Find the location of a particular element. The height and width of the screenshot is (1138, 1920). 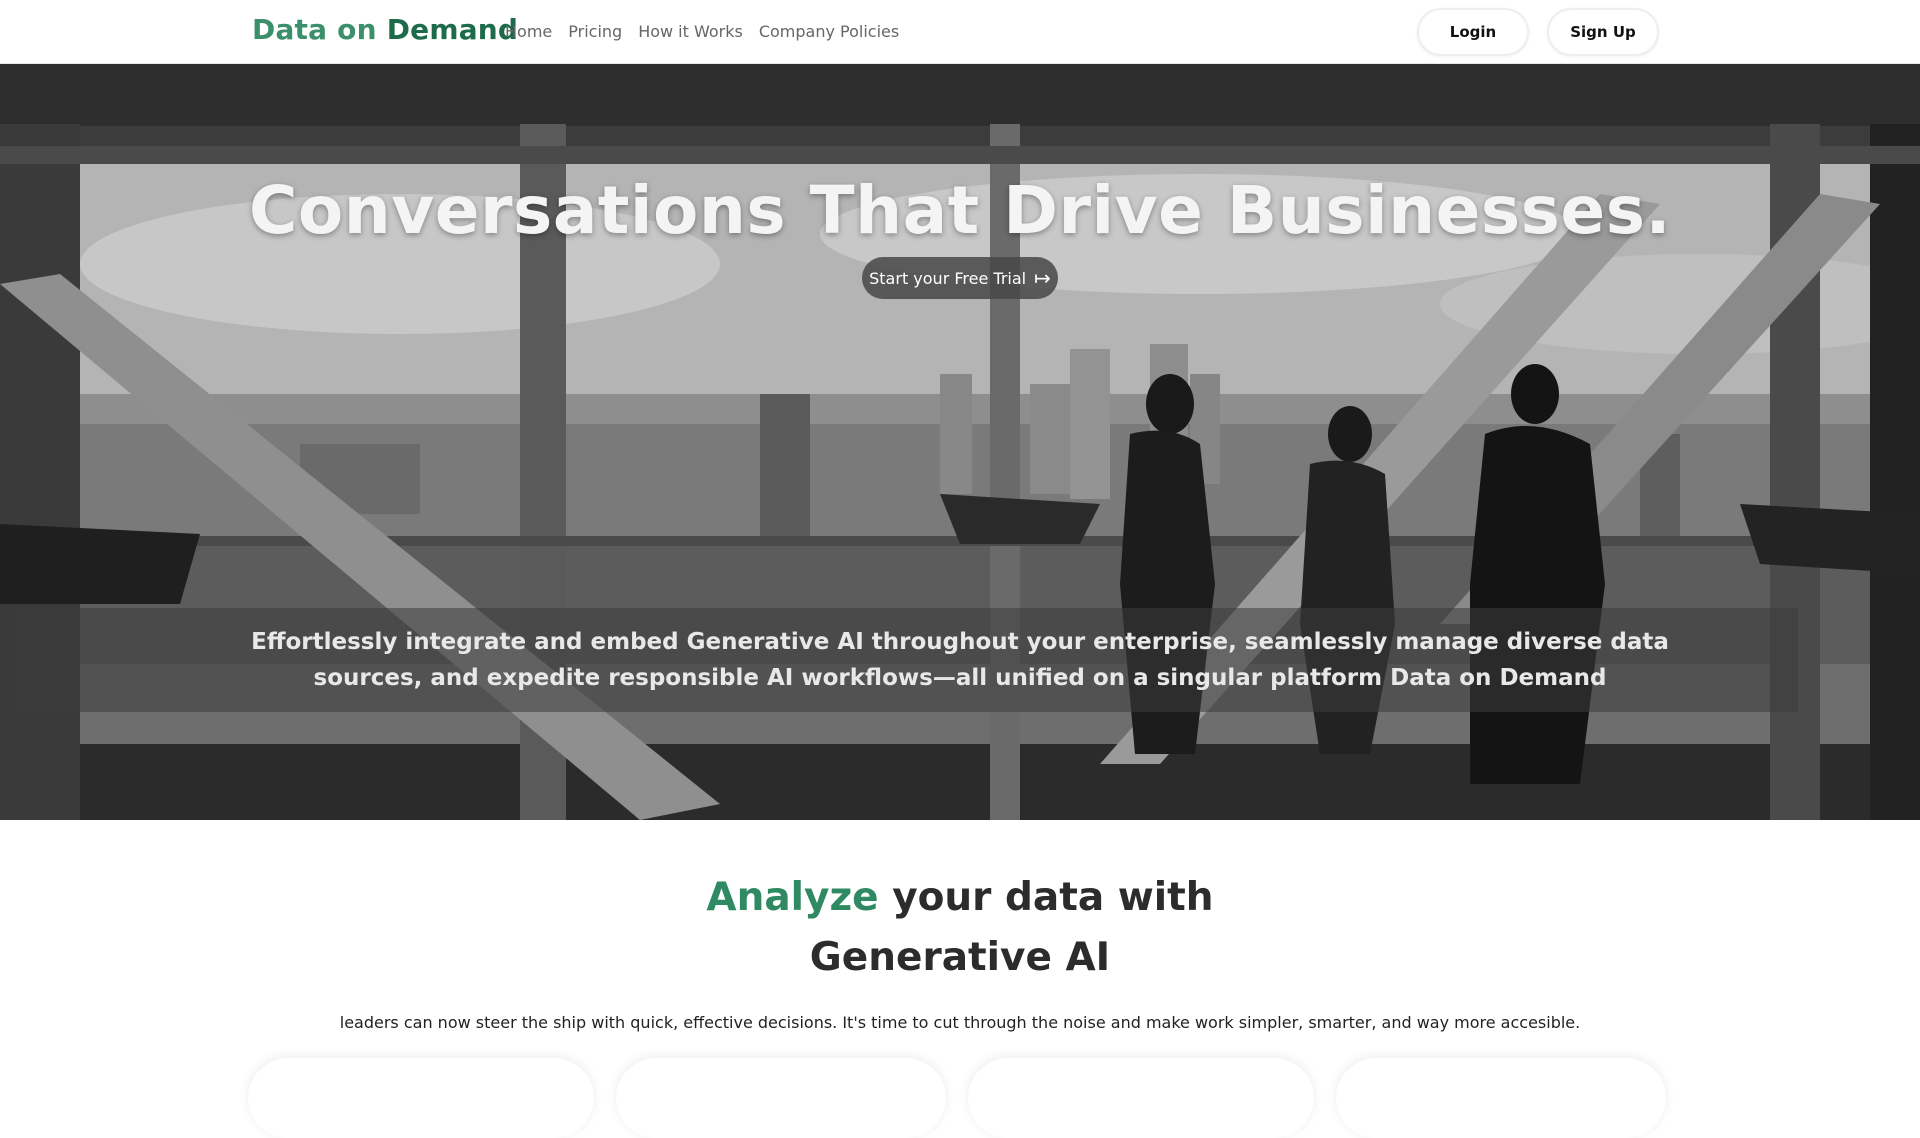

brand-name-part2: Demand is located at coordinates (452, 29).